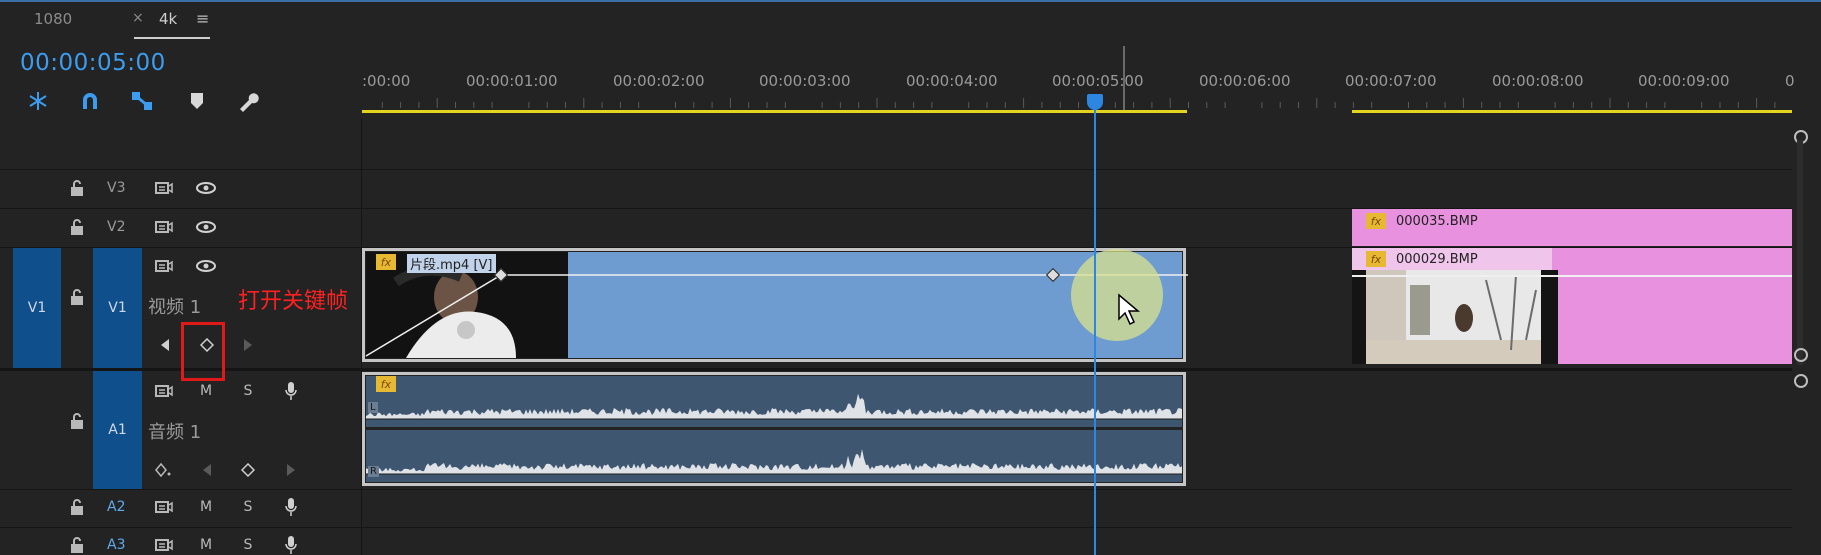 The height and width of the screenshot is (555, 1821). What do you see at coordinates (1078, 103) in the screenshot?
I see `ruler-ticks` at bounding box center [1078, 103].